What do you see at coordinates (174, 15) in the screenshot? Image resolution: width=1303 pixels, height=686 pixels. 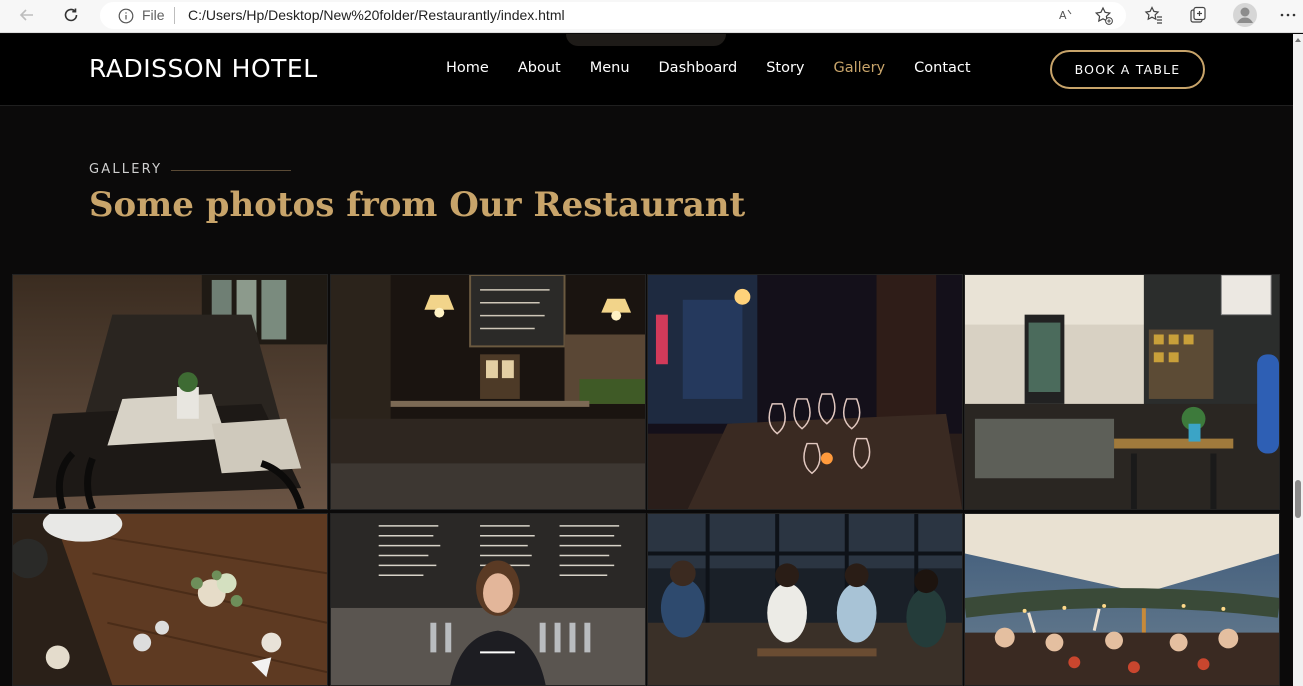 I see `address-separator` at bounding box center [174, 15].